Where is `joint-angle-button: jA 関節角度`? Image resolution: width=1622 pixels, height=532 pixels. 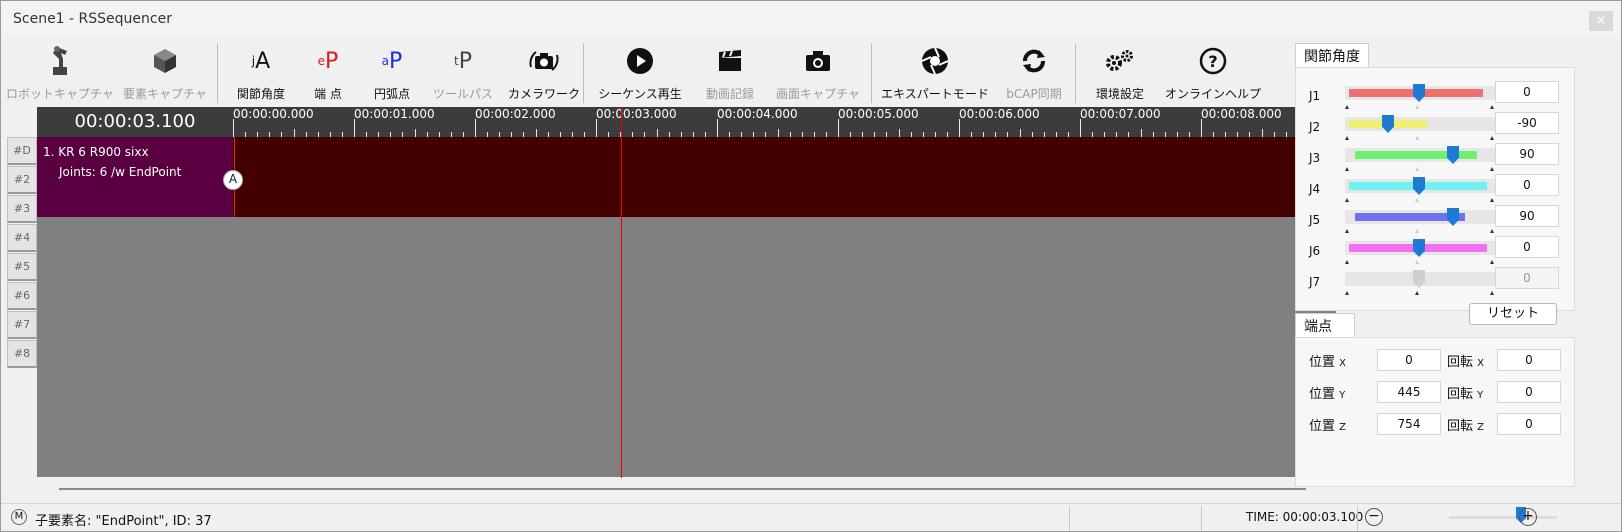
joint-angle-button: jA 関節角度 is located at coordinates (261, 73).